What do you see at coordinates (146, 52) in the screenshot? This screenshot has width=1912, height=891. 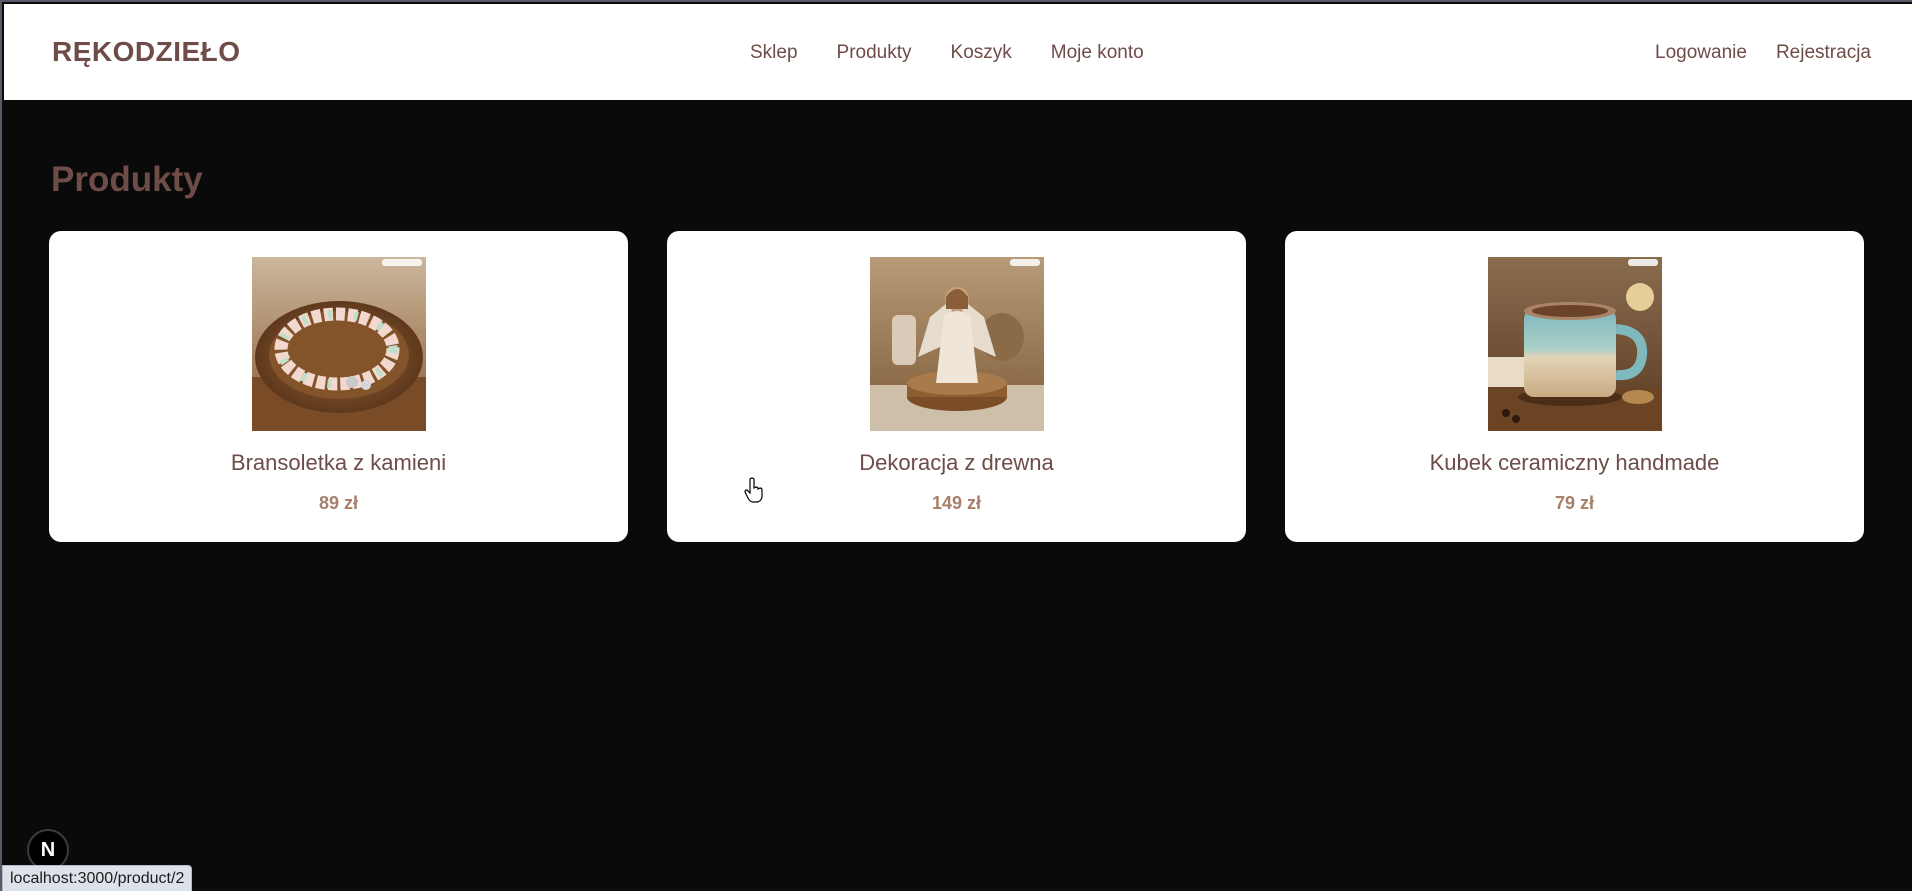 I see `site-logo: RĘKODZIEŁO` at bounding box center [146, 52].